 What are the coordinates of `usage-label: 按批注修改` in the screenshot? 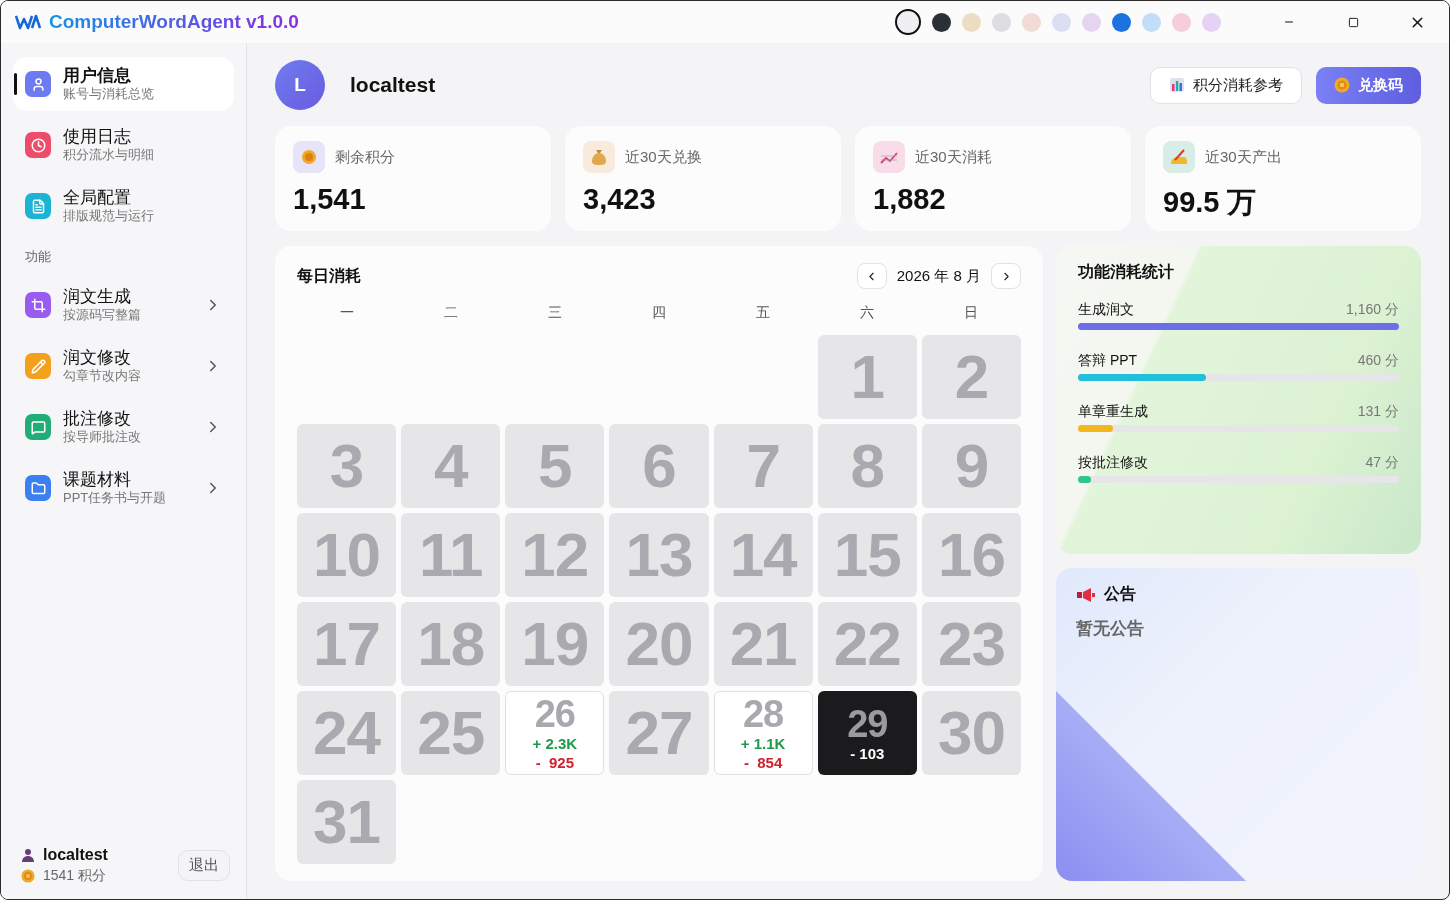 It's located at (1113, 463).